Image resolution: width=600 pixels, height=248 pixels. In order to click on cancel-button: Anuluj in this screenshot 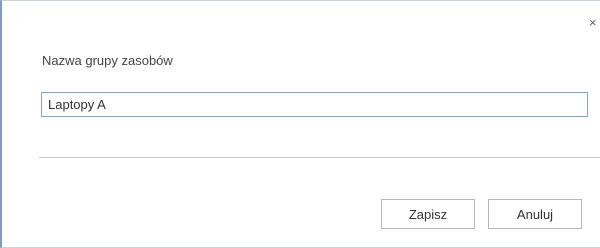, I will do `click(535, 214)`.